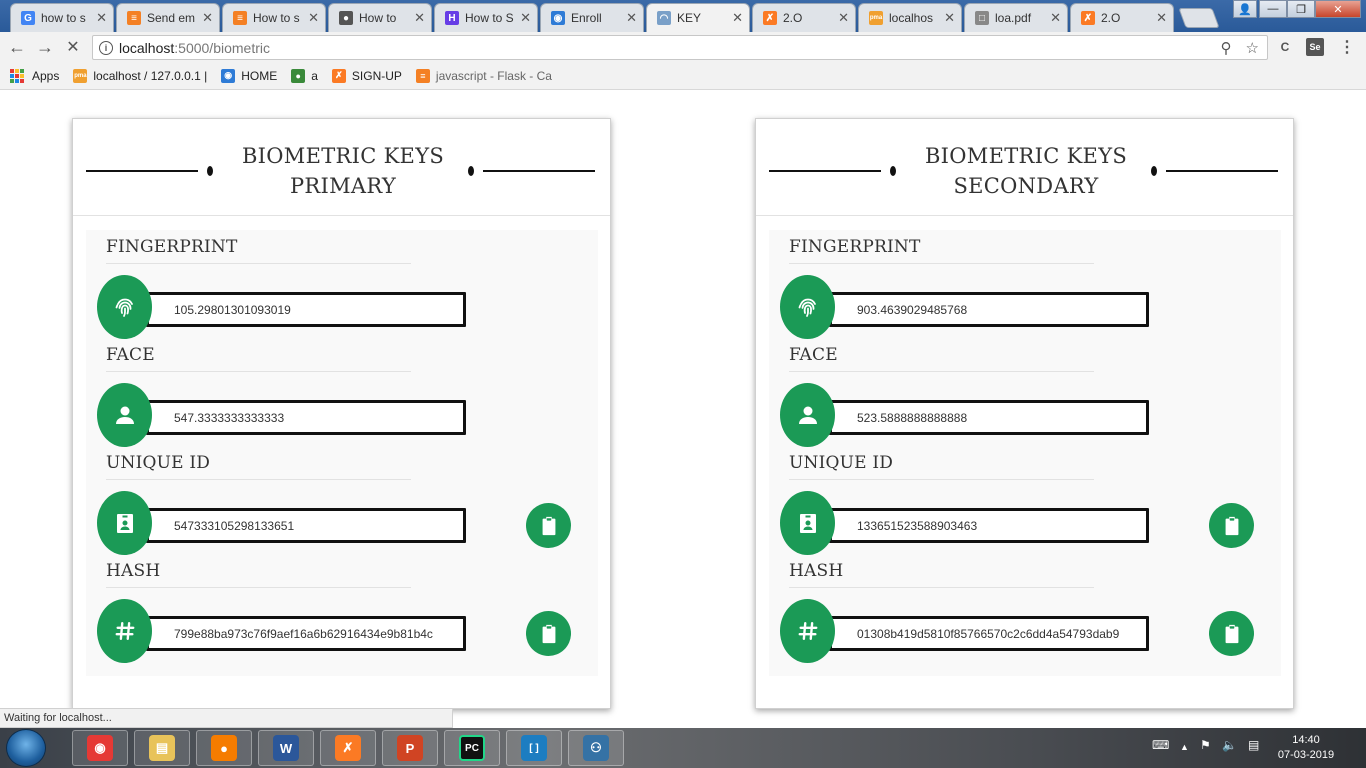 The height and width of the screenshot is (768, 1366). What do you see at coordinates (1160, 745) in the screenshot?
I see `keyboard-icon: ⌨` at bounding box center [1160, 745].